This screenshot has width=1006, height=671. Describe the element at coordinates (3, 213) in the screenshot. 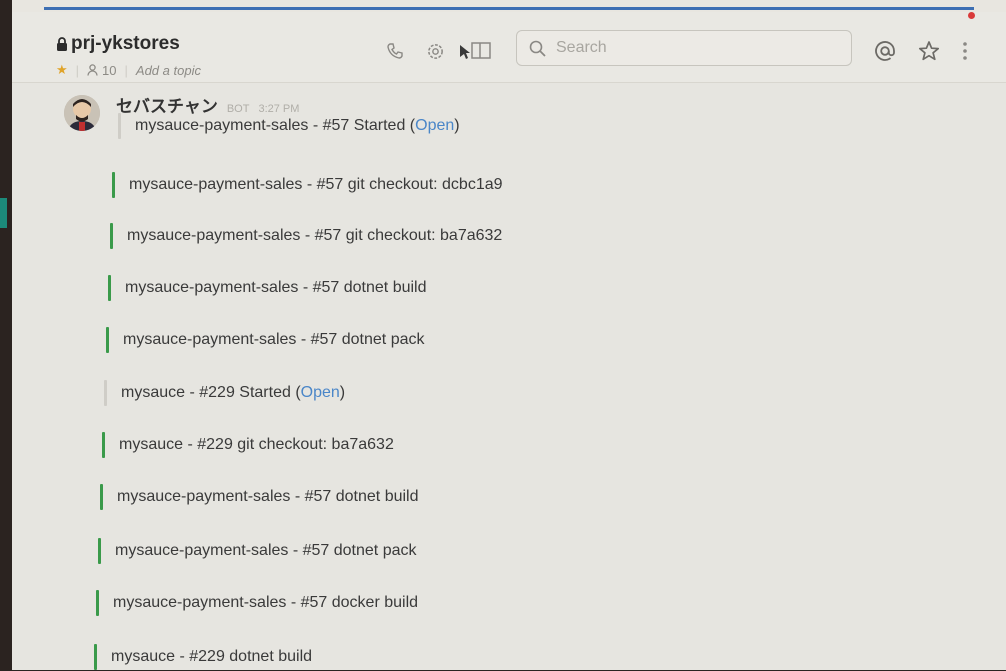

I see `sidebar-accent` at that location.